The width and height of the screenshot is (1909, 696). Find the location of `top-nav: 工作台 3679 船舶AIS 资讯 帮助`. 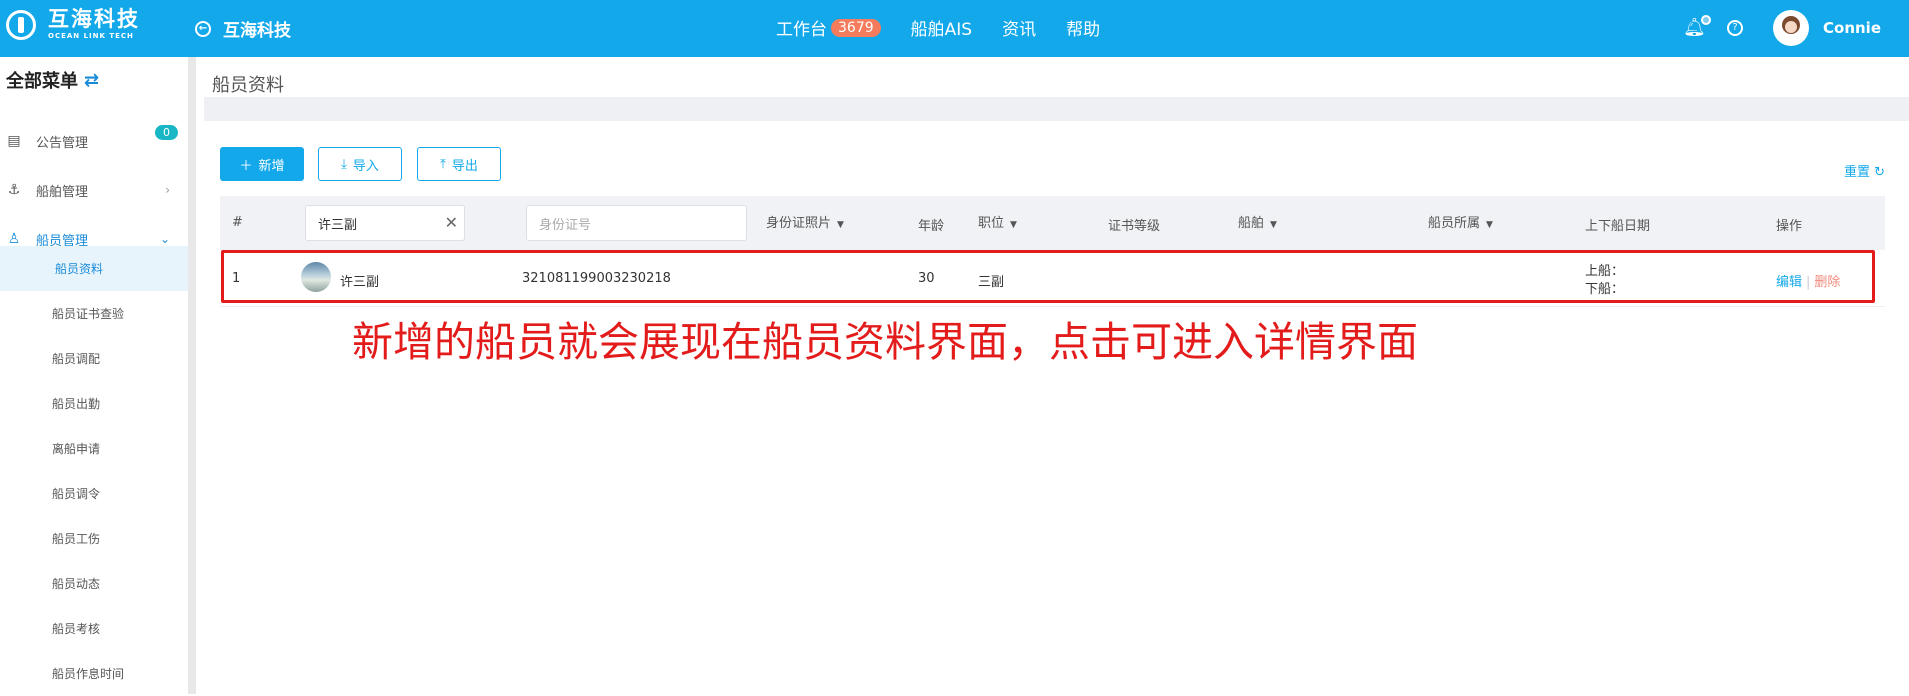

top-nav: 工作台 3679 船舶AIS 资讯 帮助 is located at coordinates (953, 27).